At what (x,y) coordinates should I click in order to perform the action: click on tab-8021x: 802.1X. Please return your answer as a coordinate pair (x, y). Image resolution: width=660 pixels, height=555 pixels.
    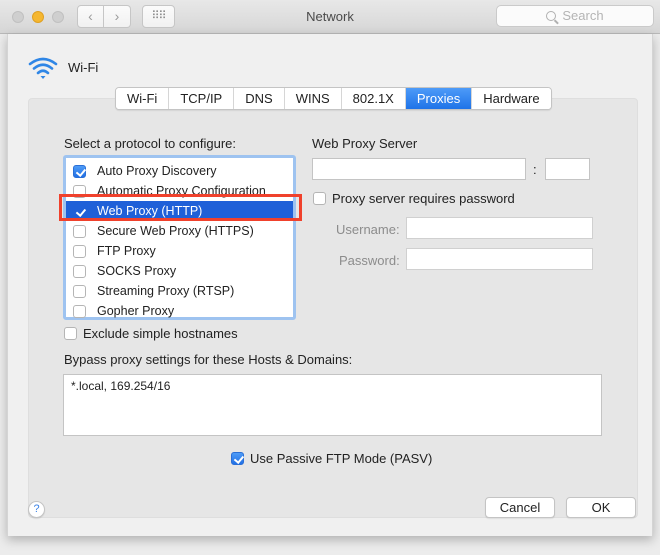
    Looking at the image, I should click on (373, 98).